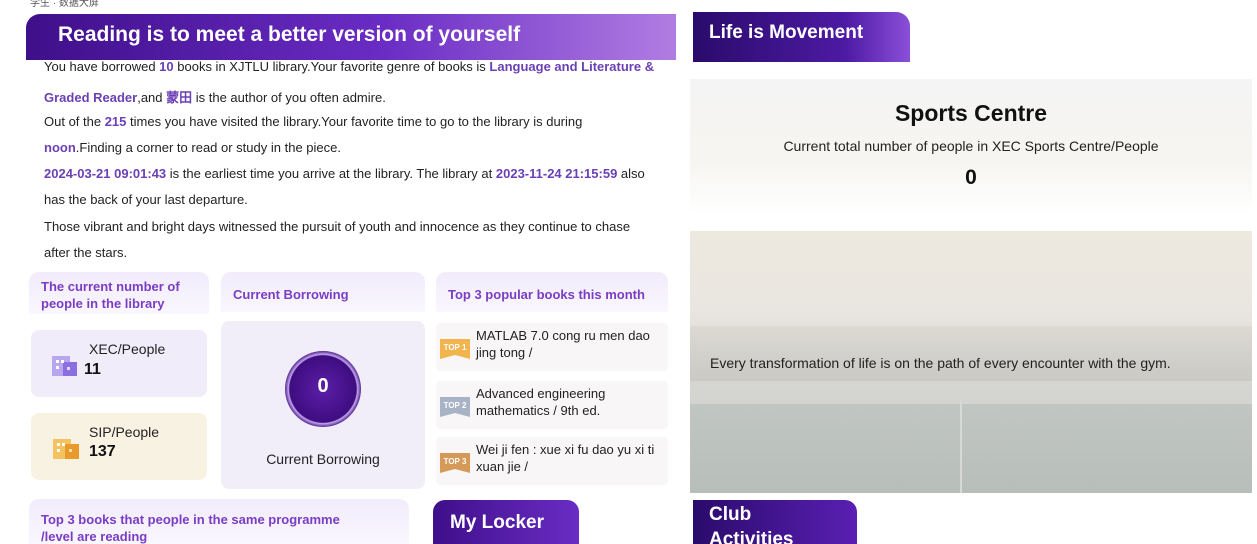 This screenshot has height=544, width=1257. I want to click on xec-card: XEC/People 11, so click(119, 363).